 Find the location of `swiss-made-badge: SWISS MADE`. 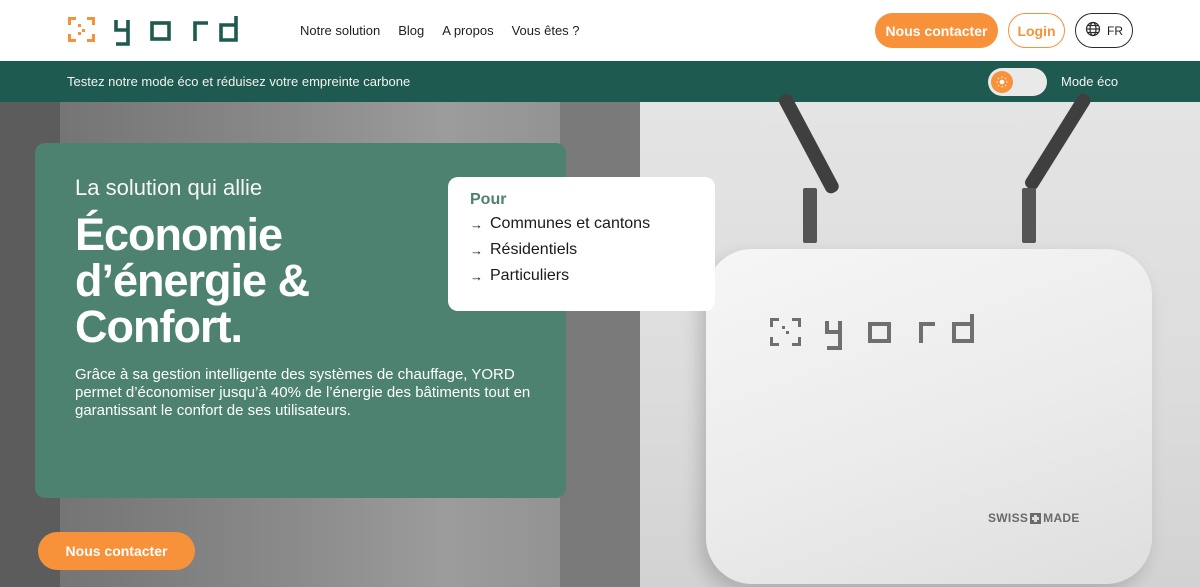

swiss-made-badge: SWISS MADE is located at coordinates (1034, 518).